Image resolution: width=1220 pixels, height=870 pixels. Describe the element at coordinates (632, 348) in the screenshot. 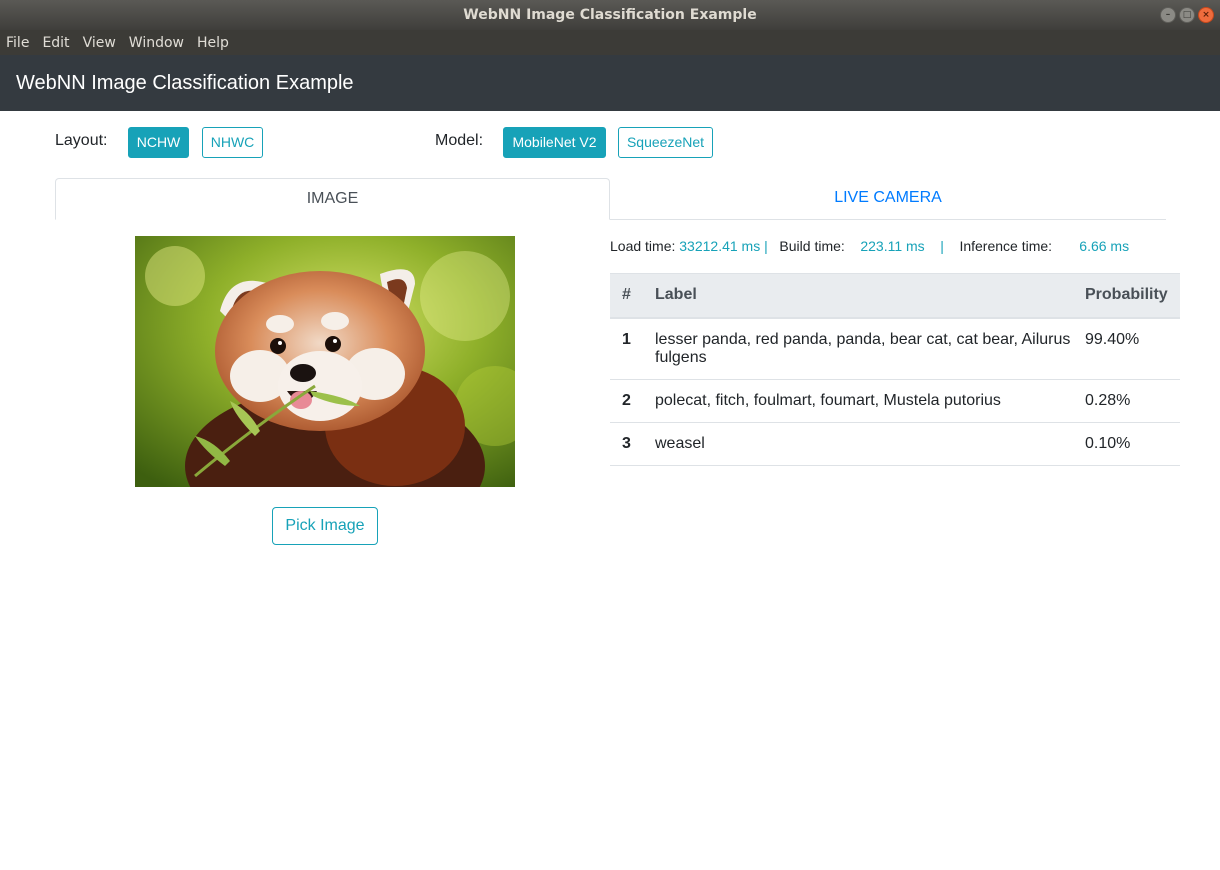

I see `row-rank: 1` at that location.